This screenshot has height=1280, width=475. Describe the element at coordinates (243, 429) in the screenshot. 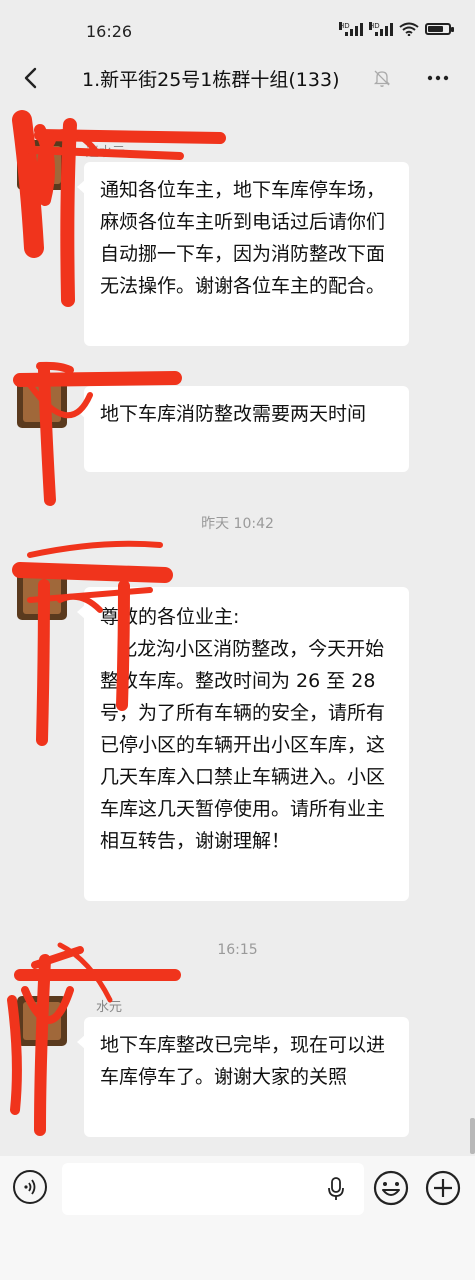

I see `message-bubble: 地下车库消防整改需要两天时间` at that location.